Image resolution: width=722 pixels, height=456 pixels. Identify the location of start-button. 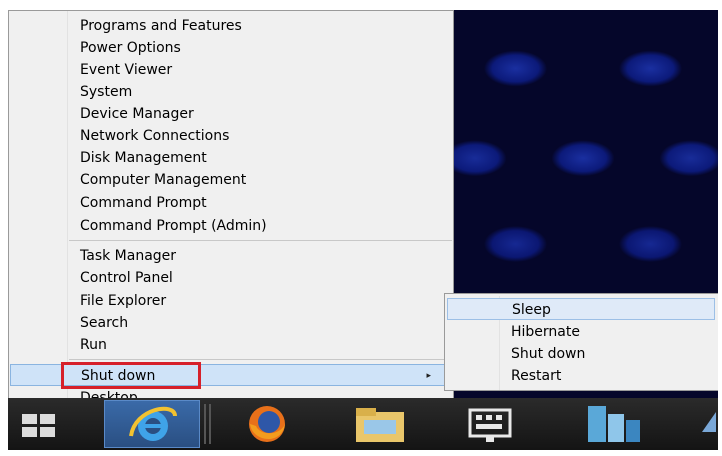
(39, 424).